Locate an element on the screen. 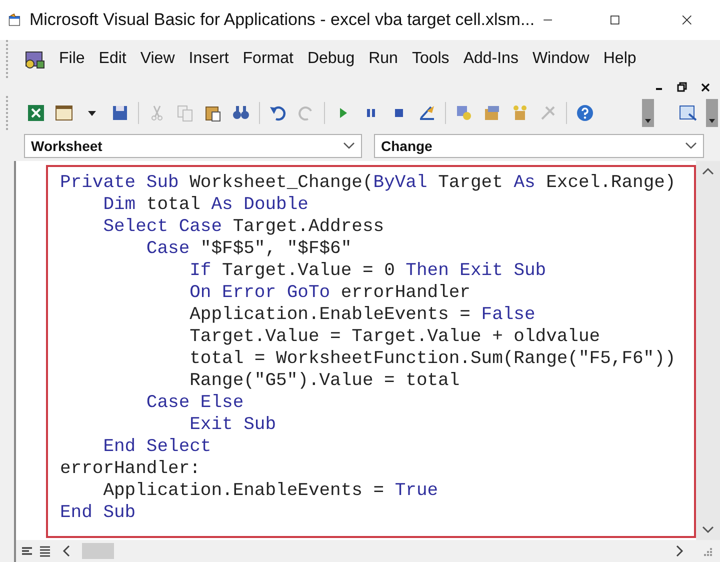 The width and height of the screenshot is (720, 562). menu-item: Tools is located at coordinates (430, 59).